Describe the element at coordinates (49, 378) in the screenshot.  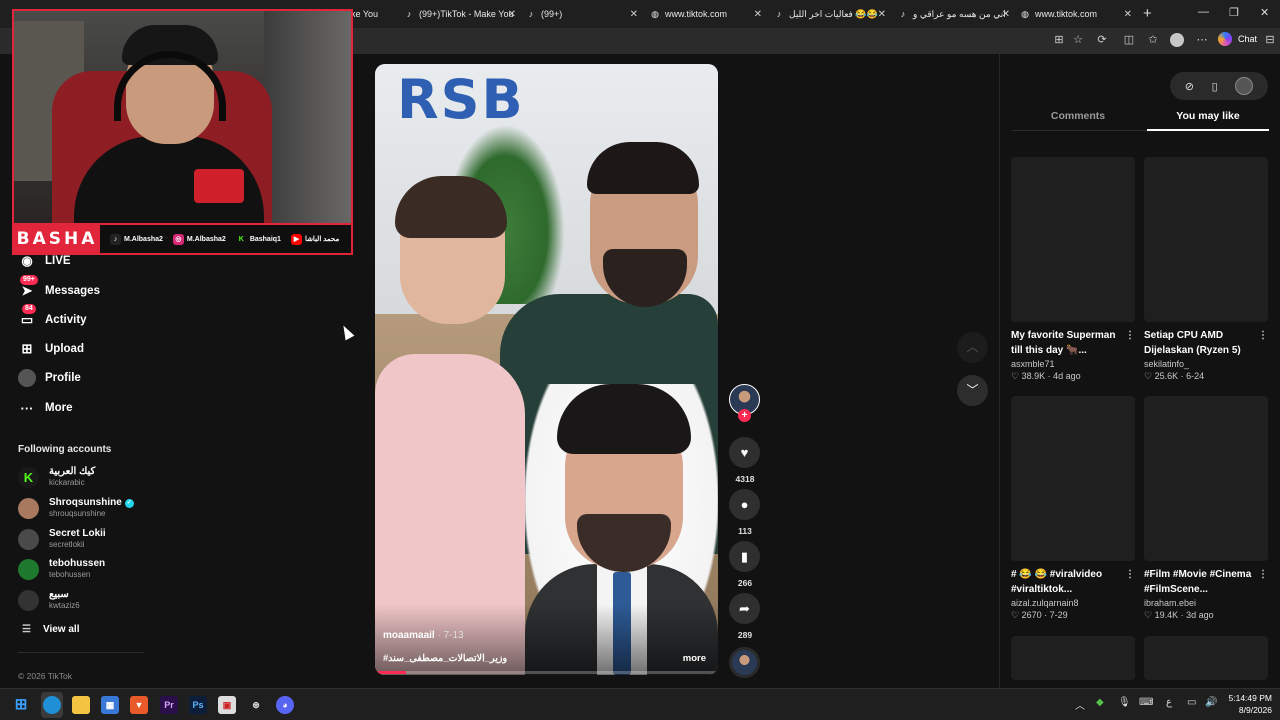
I see `nav-profile: Profile` at that location.